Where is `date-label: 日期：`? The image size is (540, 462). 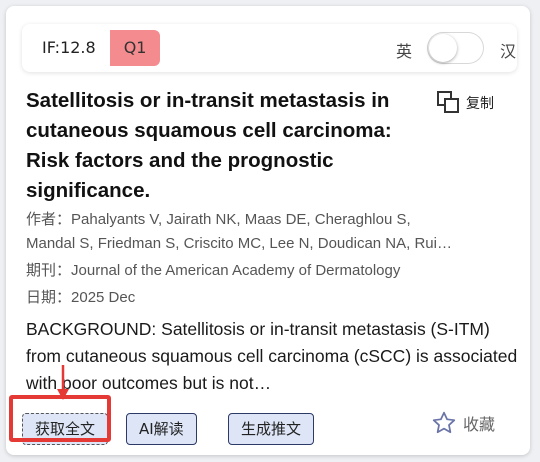
date-label: 日期： is located at coordinates (49, 297).